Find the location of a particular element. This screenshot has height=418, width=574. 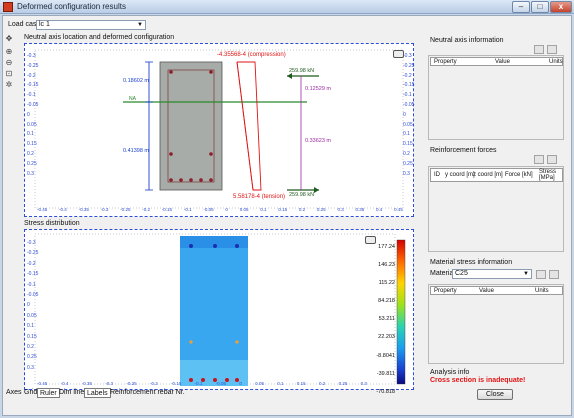

reinforcement-forces-title: Reinforcement forces is located at coordinates (463, 150).